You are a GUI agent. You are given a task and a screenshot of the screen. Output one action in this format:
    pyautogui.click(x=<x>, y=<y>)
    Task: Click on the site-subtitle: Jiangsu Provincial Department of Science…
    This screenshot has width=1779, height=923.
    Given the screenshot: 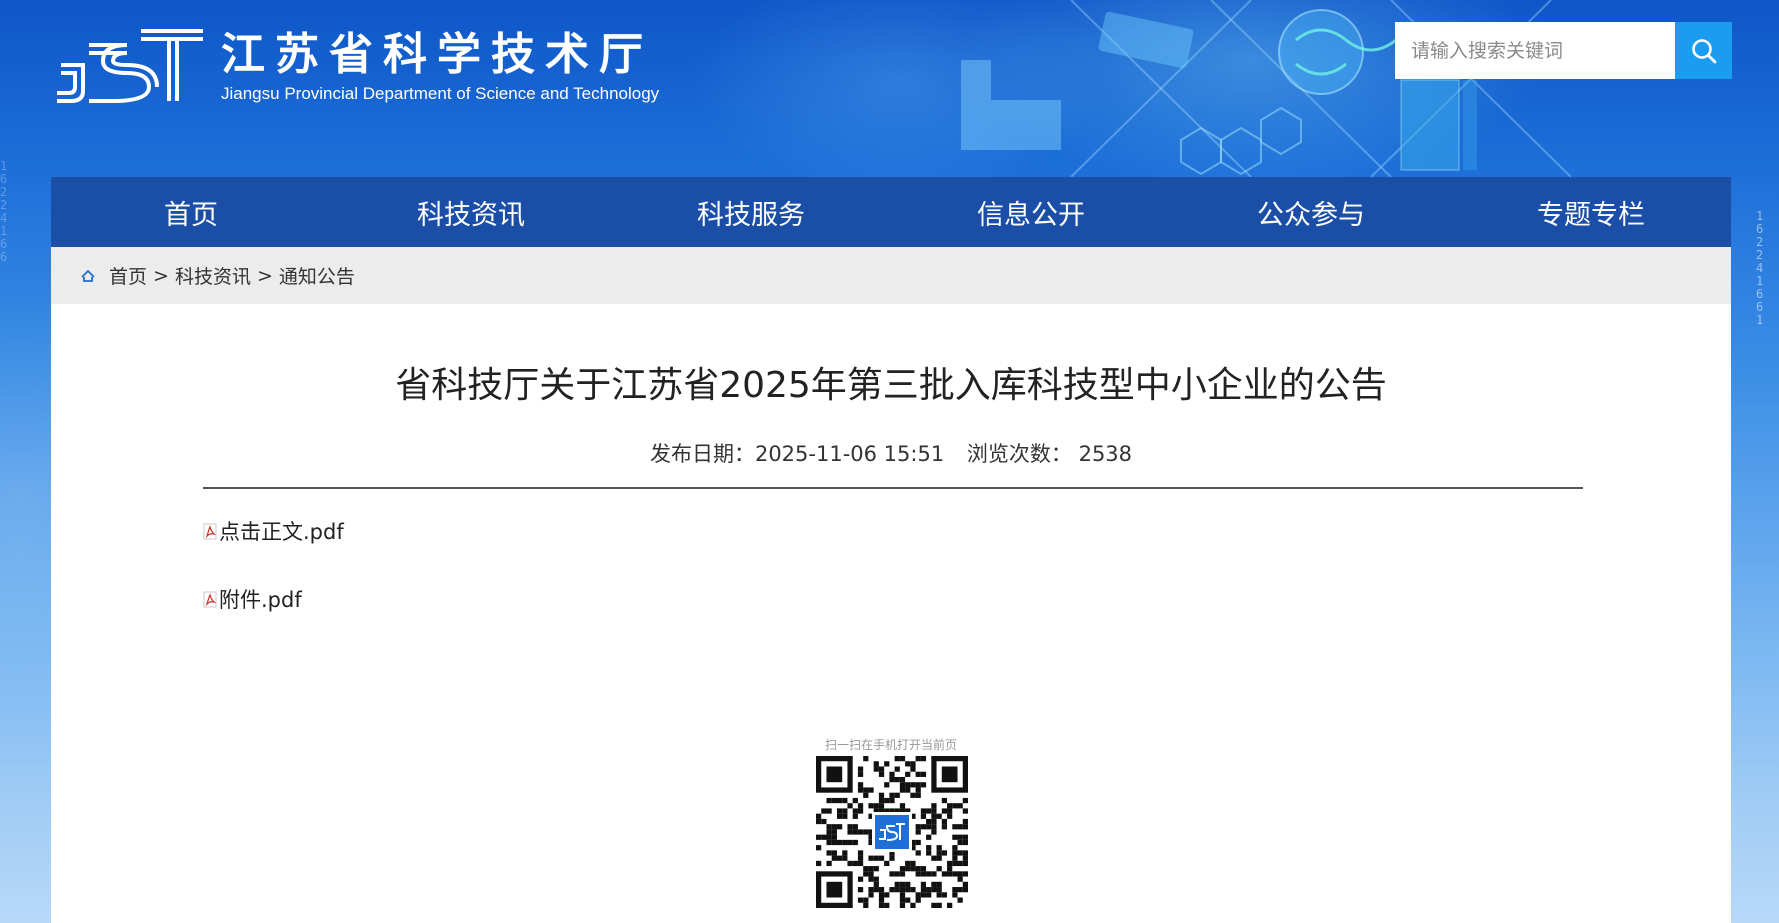 What is the action you would take?
    pyautogui.click(x=440, y=93)
    